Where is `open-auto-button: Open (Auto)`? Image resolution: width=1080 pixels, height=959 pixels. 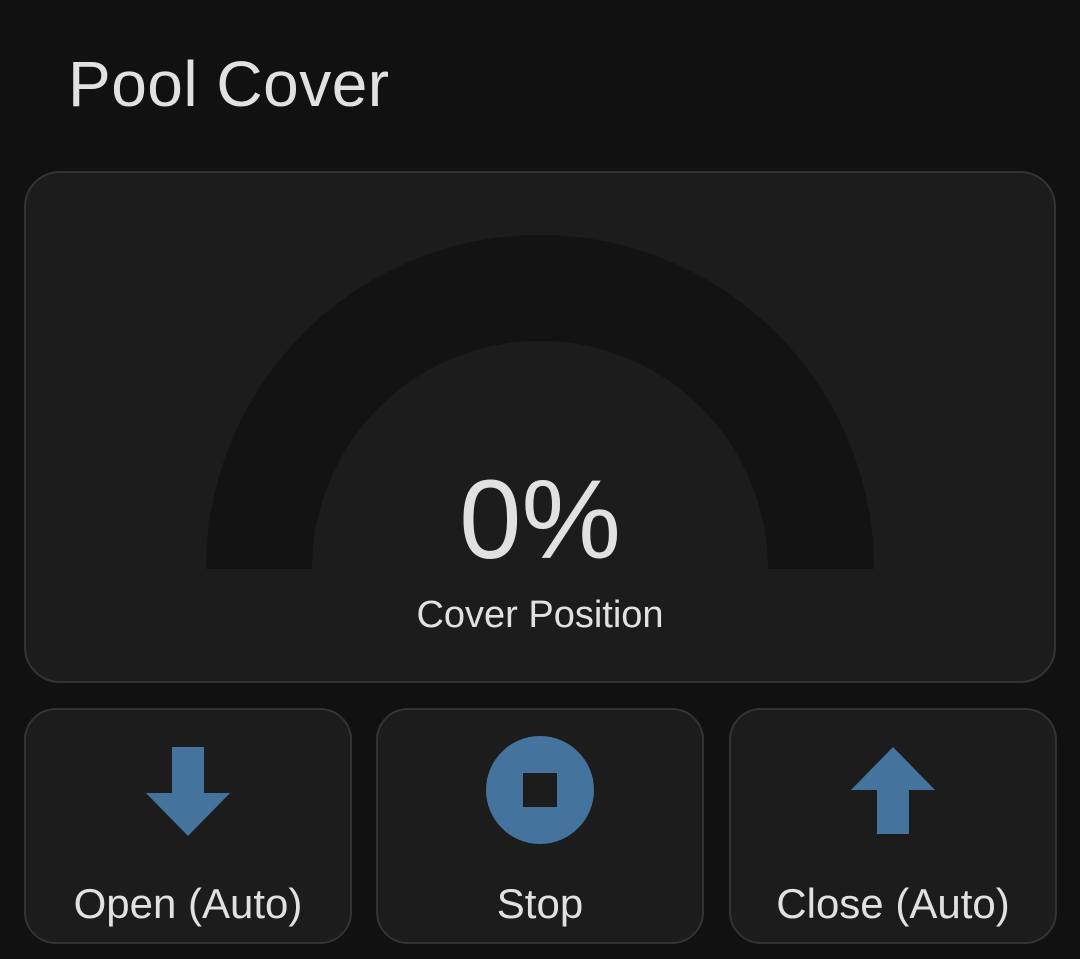 open-auto-button: Open (Auto) is located at coordinates (188, 826).